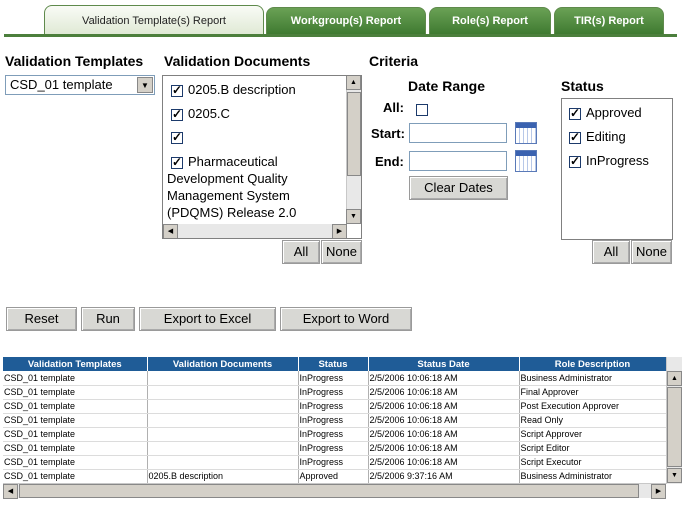  I want to click on table-cell: Business Administrator, so click(593, 476).